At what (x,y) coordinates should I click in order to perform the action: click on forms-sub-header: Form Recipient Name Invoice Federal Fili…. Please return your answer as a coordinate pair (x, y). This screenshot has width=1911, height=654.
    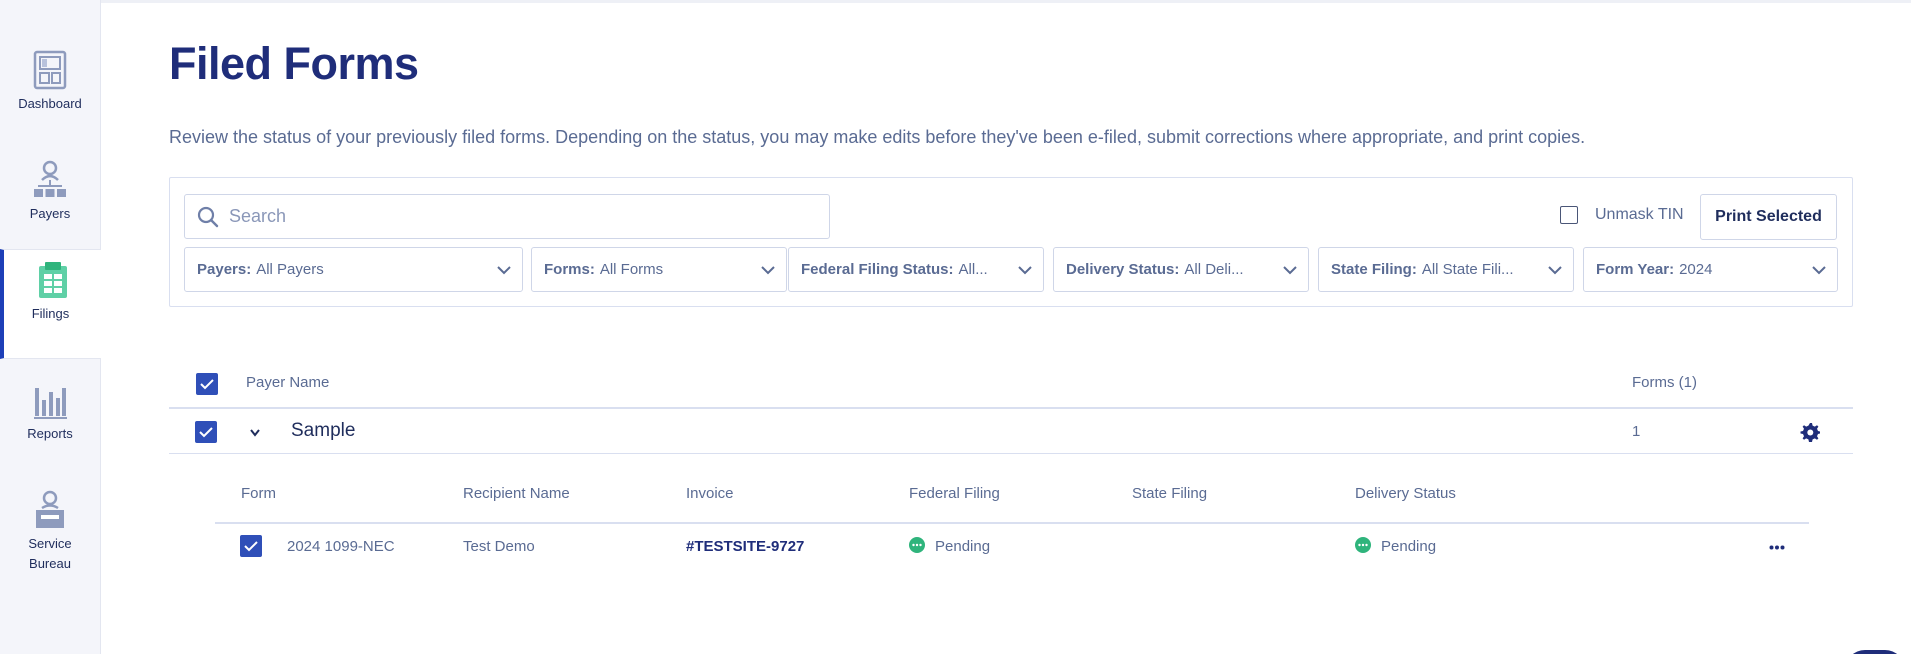
    Looking at the image, I should click on (1012, 501).